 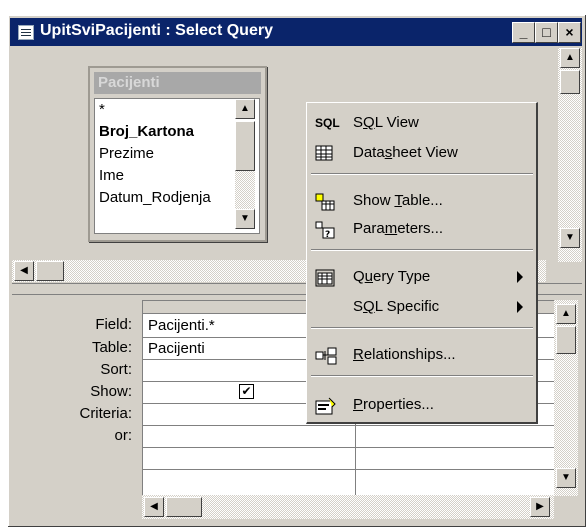 I want to click on scroll-right-icon: ▶, so click(x=540, y=507).